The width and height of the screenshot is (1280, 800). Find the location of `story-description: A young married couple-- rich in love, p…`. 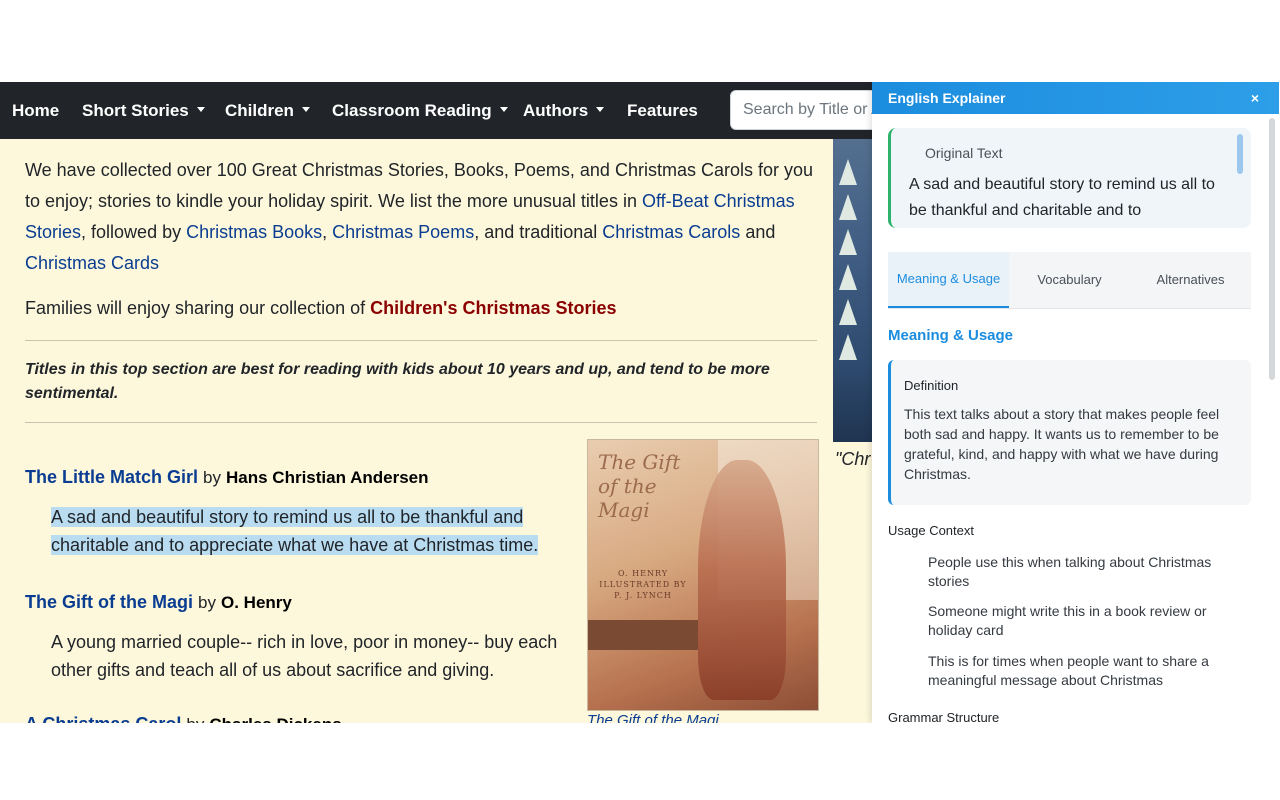

story-description: A young married couple-- rich in love, p… is located at coordinates (304, 656).